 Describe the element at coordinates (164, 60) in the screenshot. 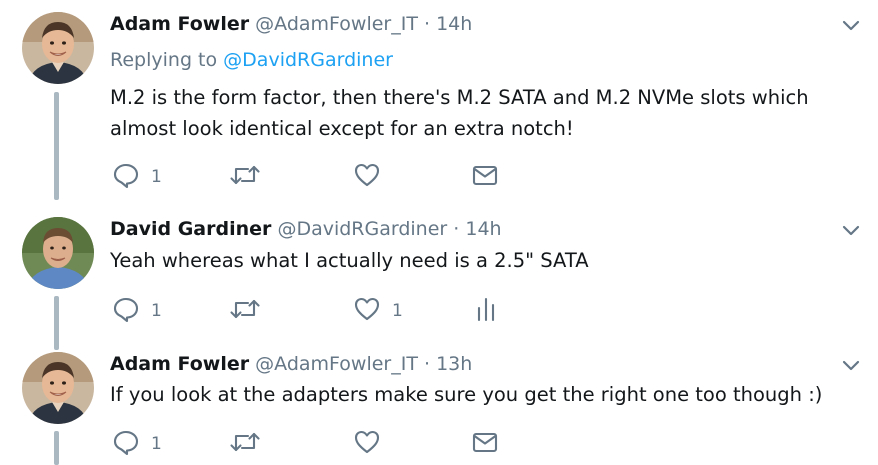

I see `replying-prefix: Replying to` at that location.